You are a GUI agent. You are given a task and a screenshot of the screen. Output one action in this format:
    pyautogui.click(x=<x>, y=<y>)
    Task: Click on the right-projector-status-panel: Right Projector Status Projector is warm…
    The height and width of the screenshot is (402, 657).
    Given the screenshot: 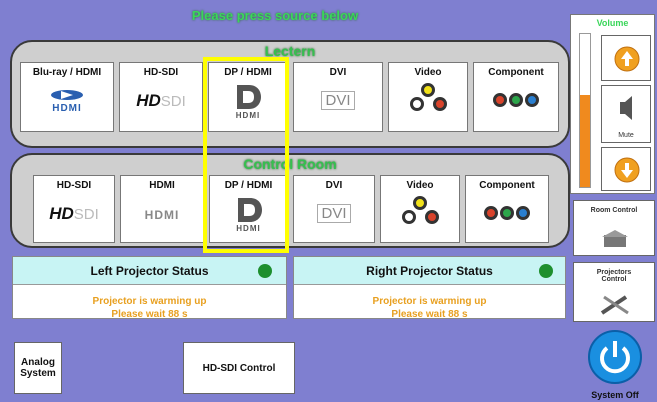 What is the action you would take?
    pyautogui.click(x=429, y=288)
    